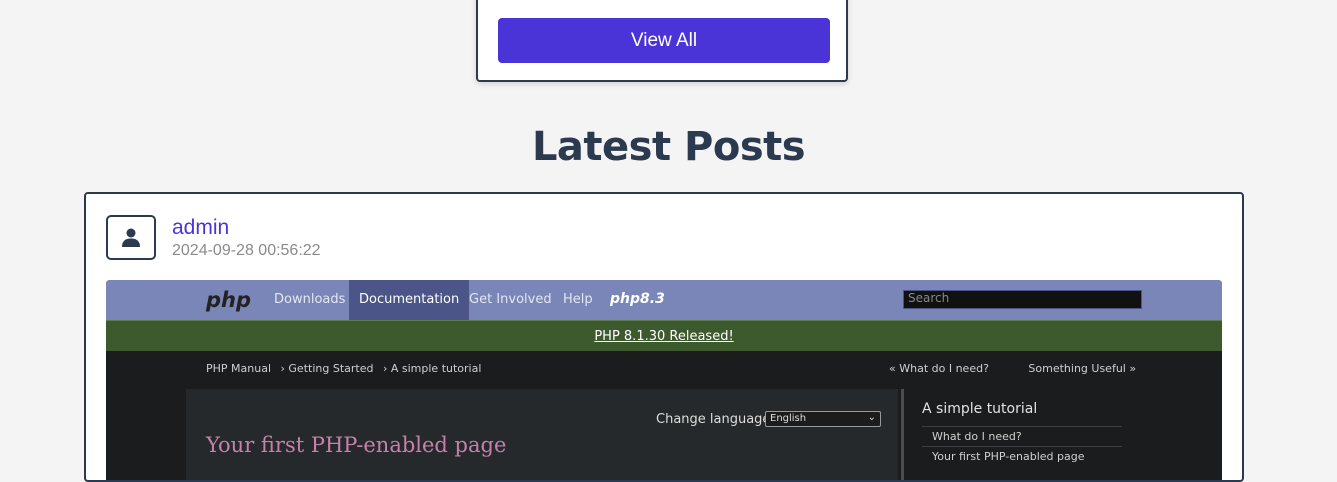 The height and width of the screenshot is (482, 1337). I want to click on nav-item-downloads: Downloads, so click(310, 299).